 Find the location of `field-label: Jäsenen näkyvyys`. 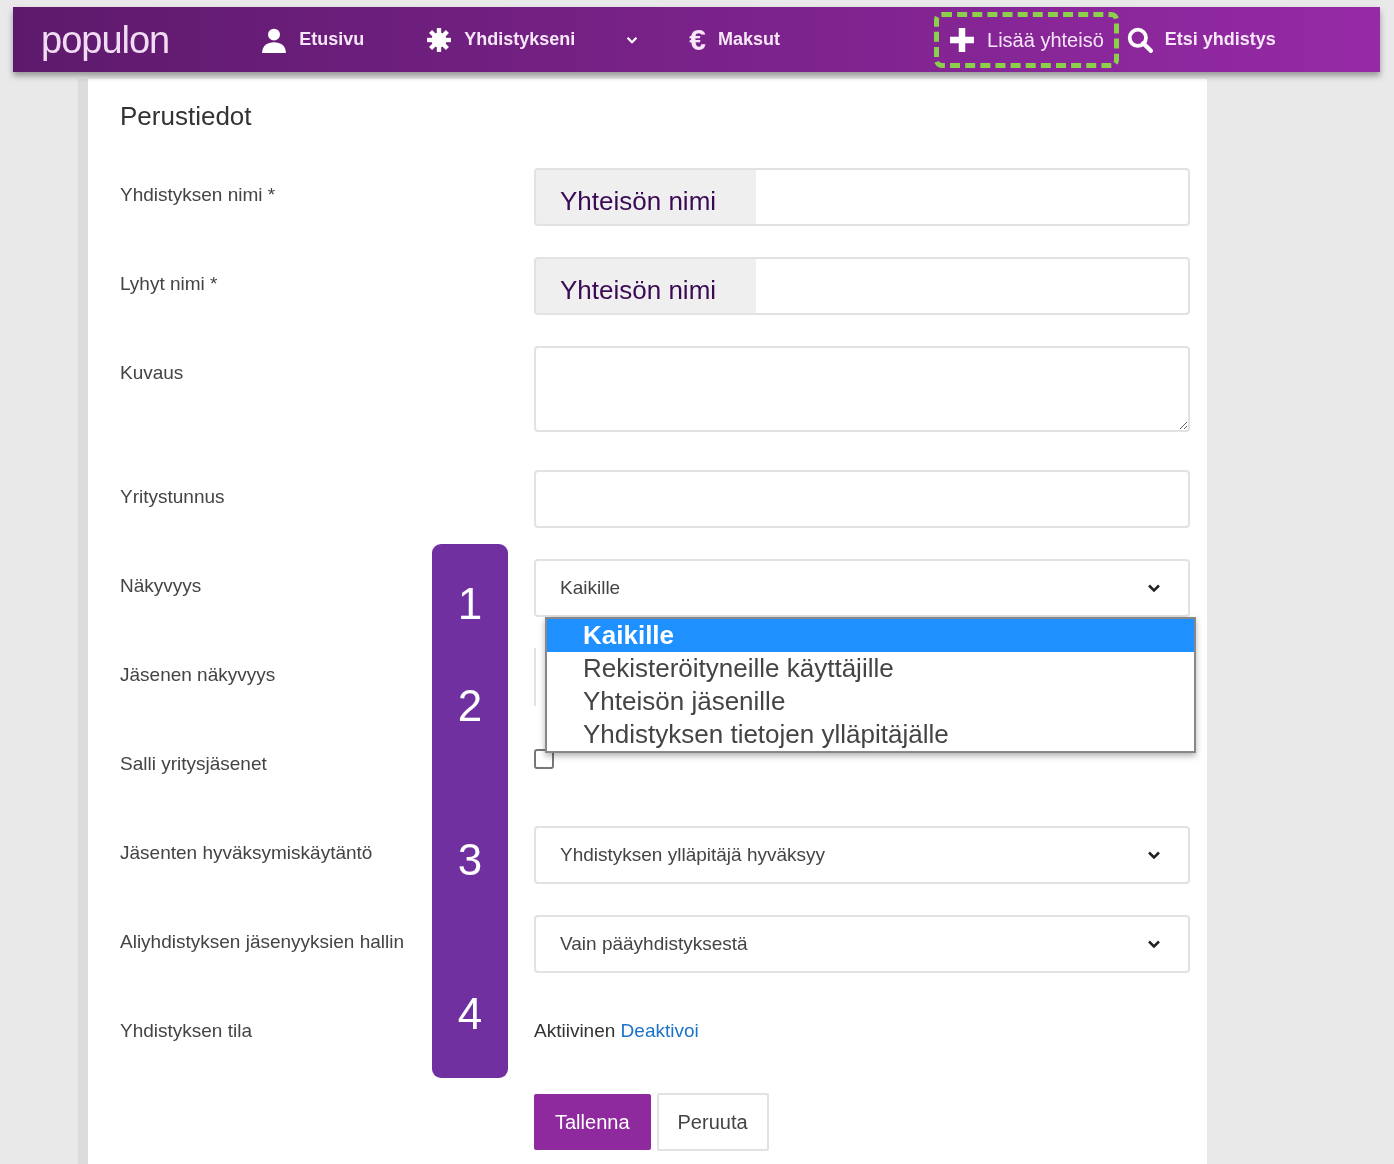

field-label: Jäsenen näkyvyys is located at coordinates (198, 675).